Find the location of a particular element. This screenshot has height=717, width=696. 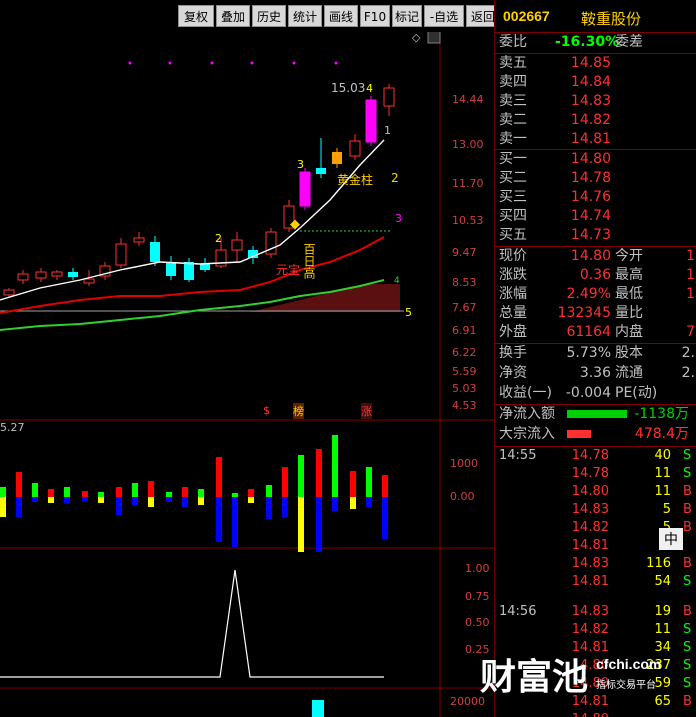

tick-row: 14:56 14.83 19 B is located at coordinates (595, 612).